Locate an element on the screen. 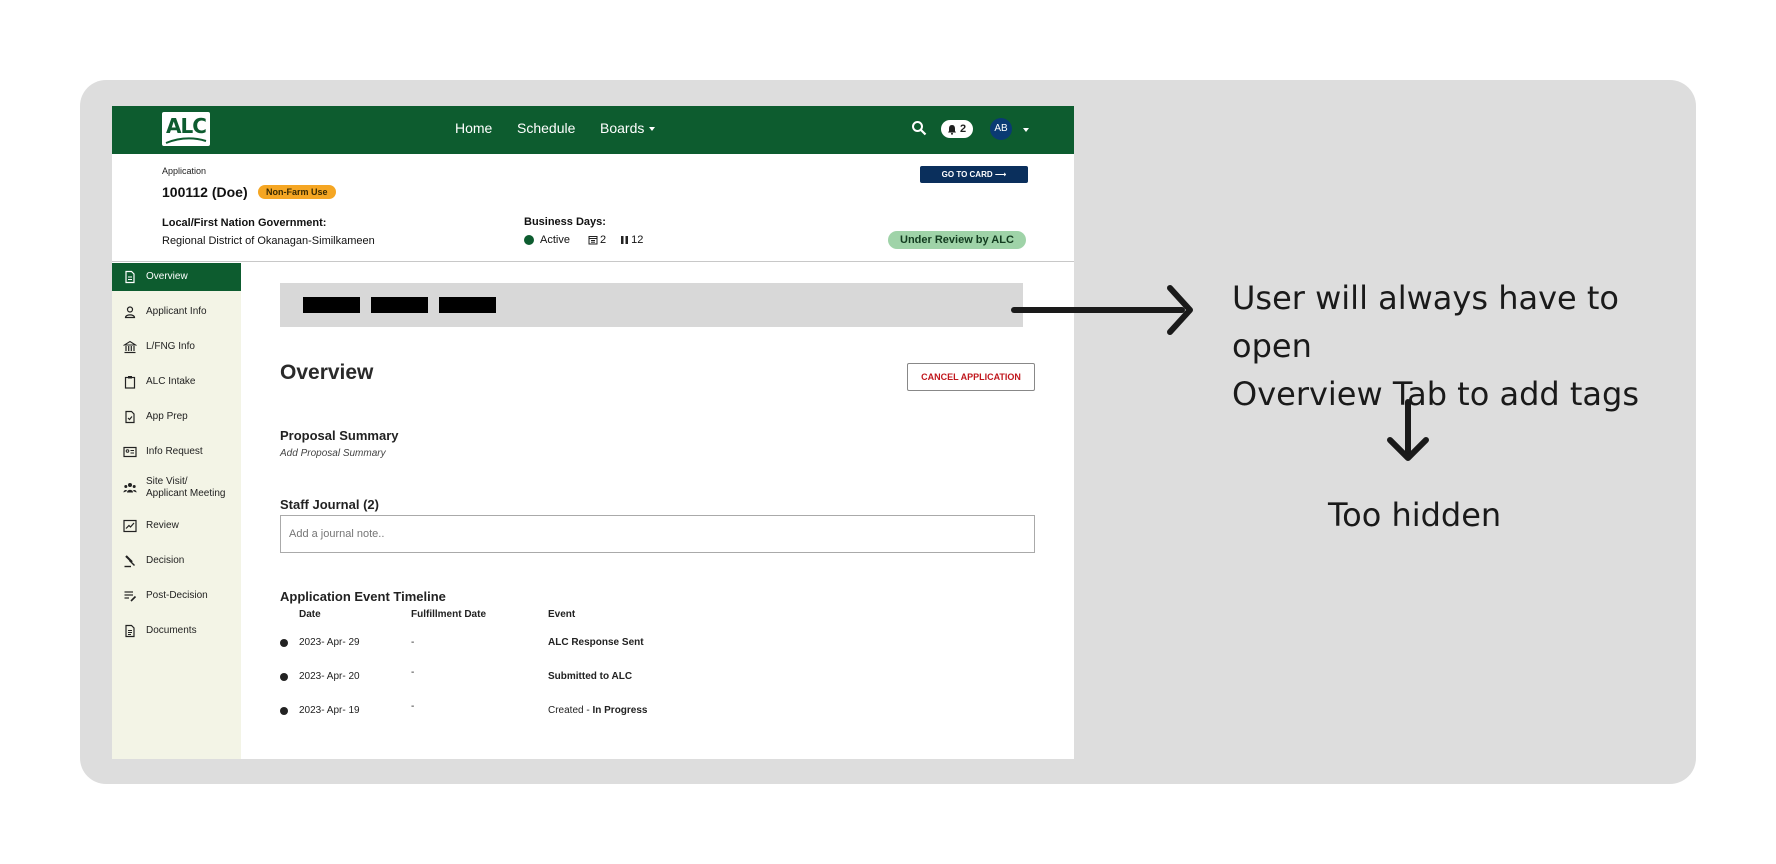  sidebar-item-decision: Decision is located at coordinates (176, 561).